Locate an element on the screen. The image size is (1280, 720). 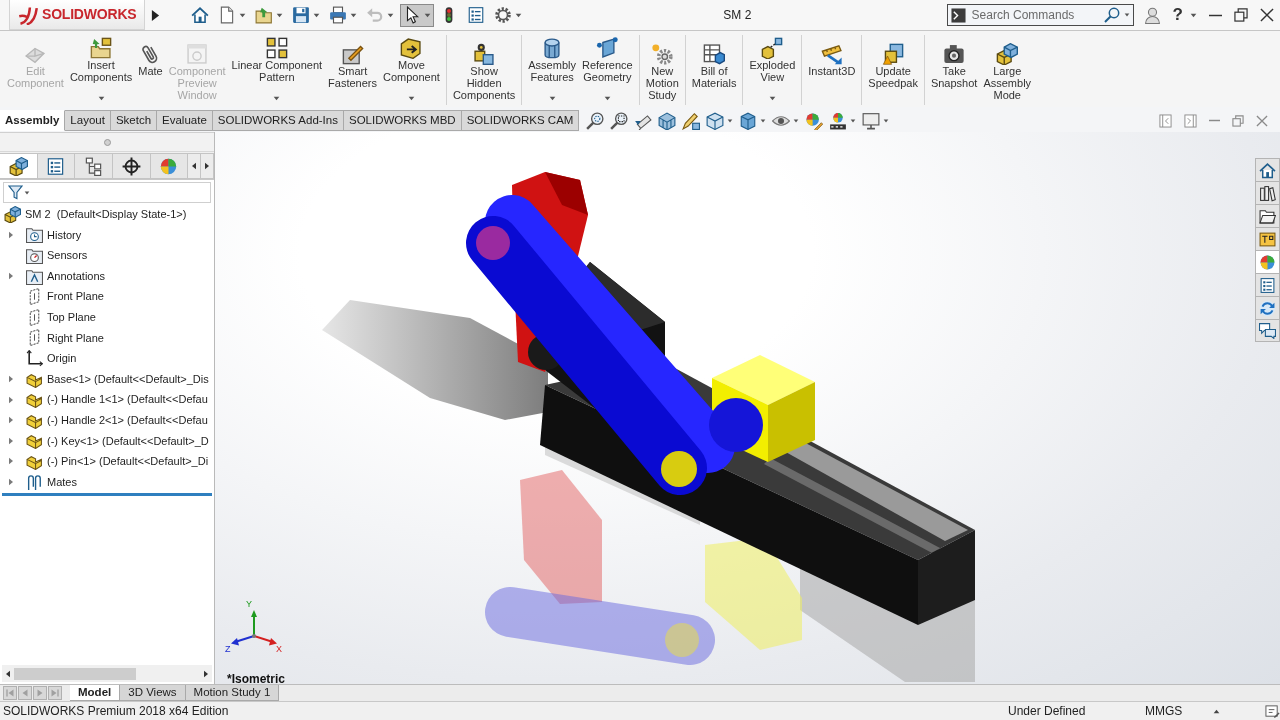
tree-item: Base<1> (Default<<Default>_Dis is located at coordinates (128, 379).